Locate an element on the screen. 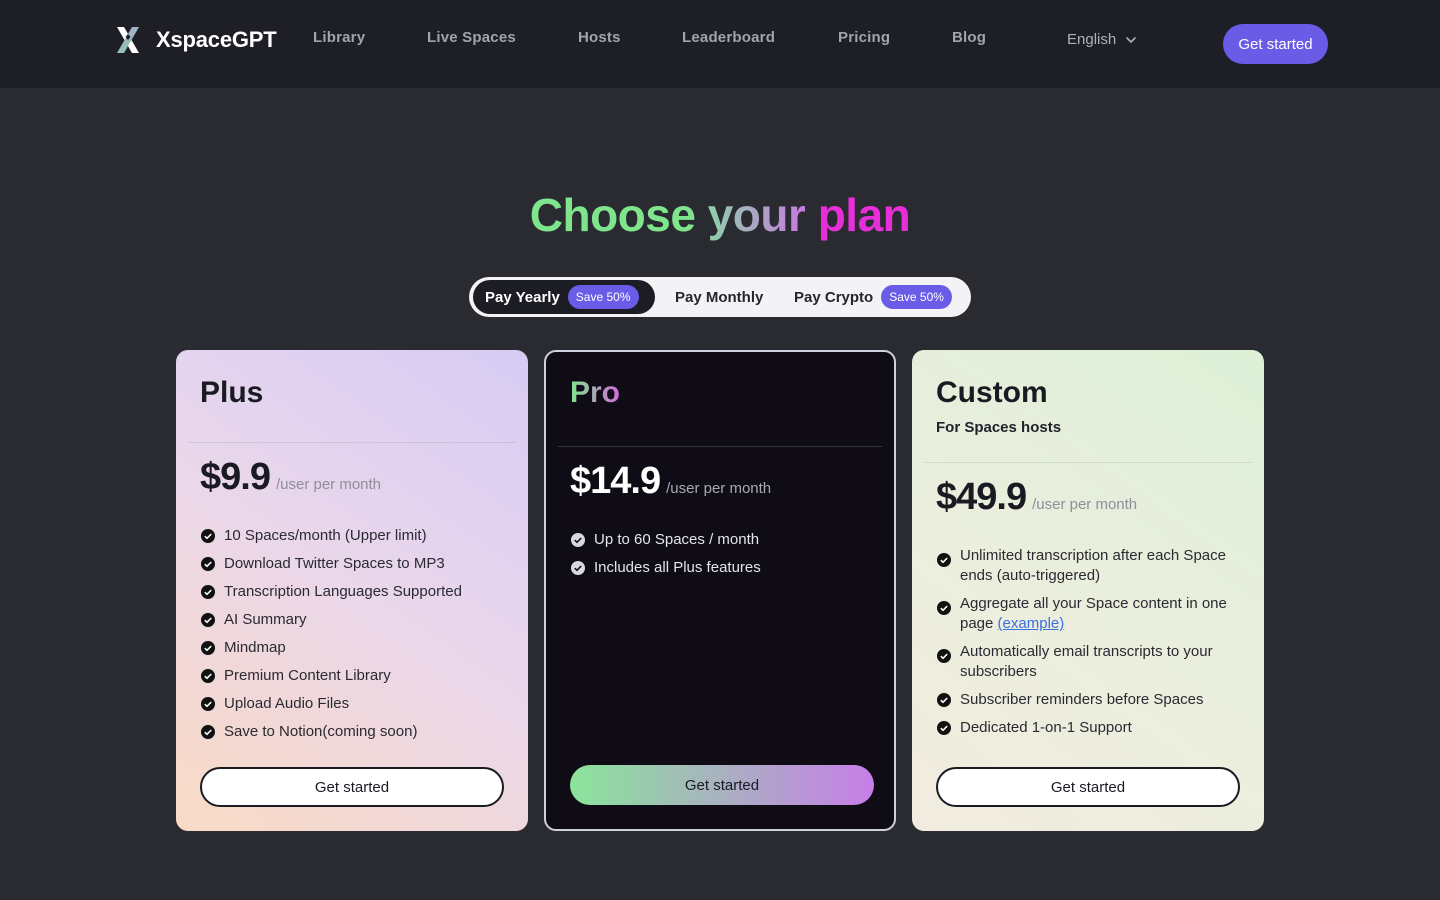 The height and width of the screenshot is (900, 1440). pay-monthly-label: Pay Monthly is located at coordinates (719, 297).